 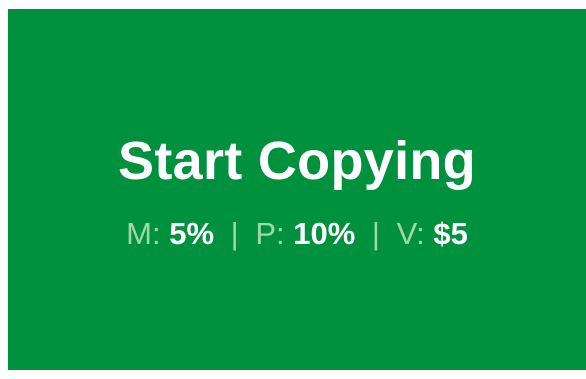 What do you see at coordinates (274, 233) in the screenshot?
I see `p-label: P:` at bounding box center [274, 233].